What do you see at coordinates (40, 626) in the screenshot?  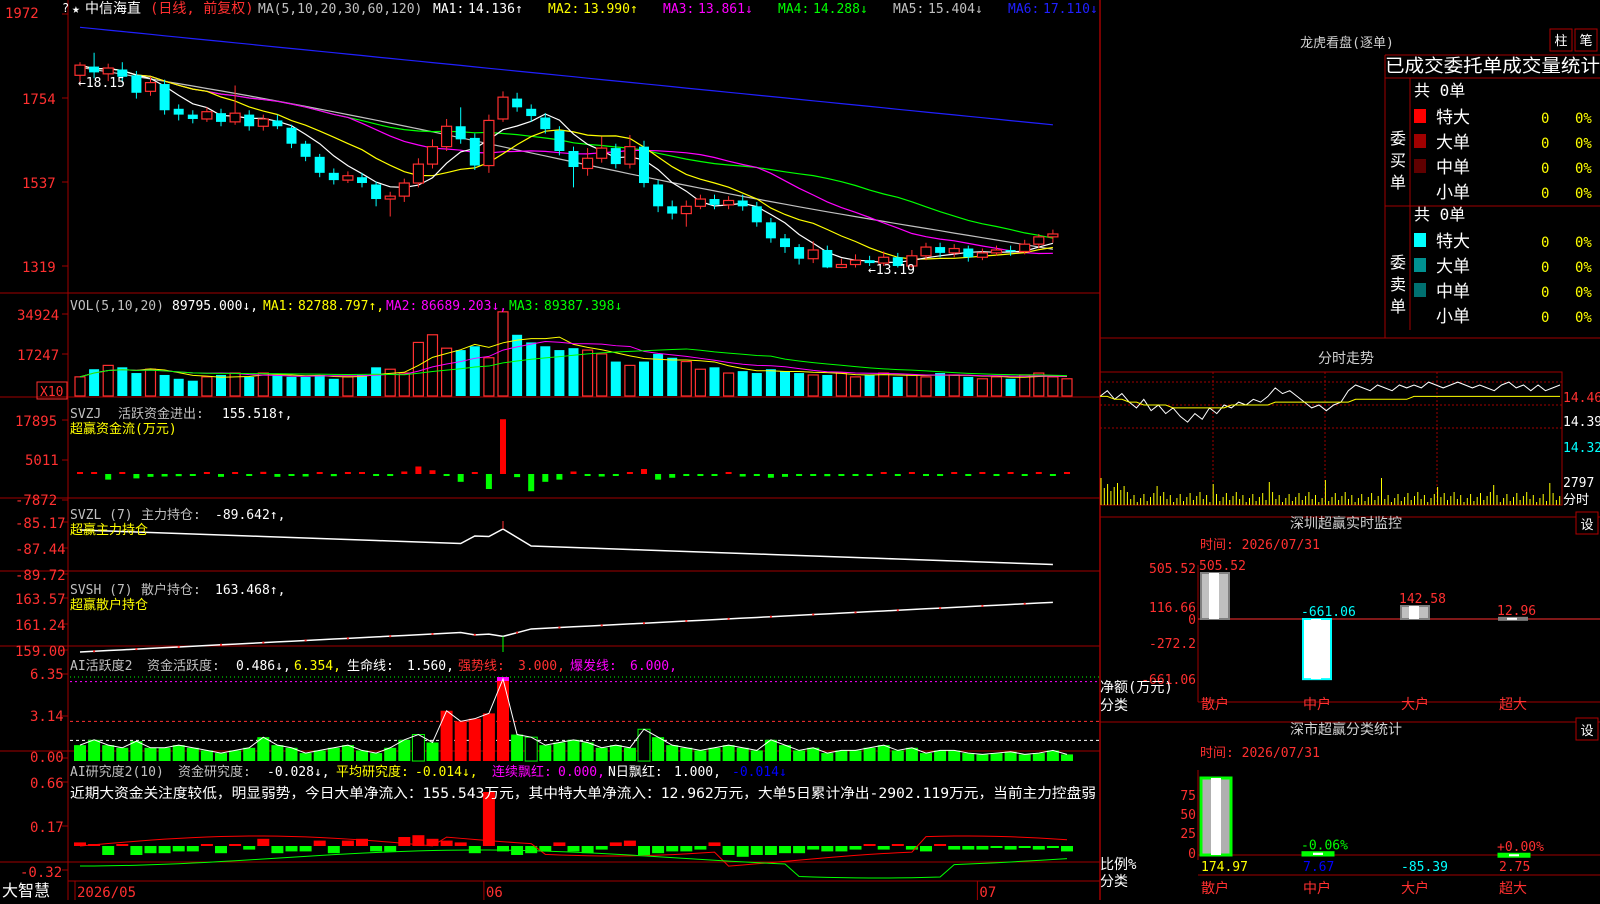 I see `svsh-y-label-2: 161.24` at bounding box center [40, 626].